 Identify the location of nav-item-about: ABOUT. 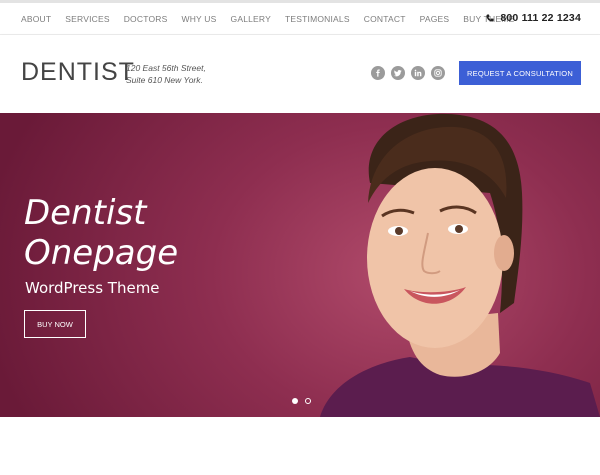
(36, 19).